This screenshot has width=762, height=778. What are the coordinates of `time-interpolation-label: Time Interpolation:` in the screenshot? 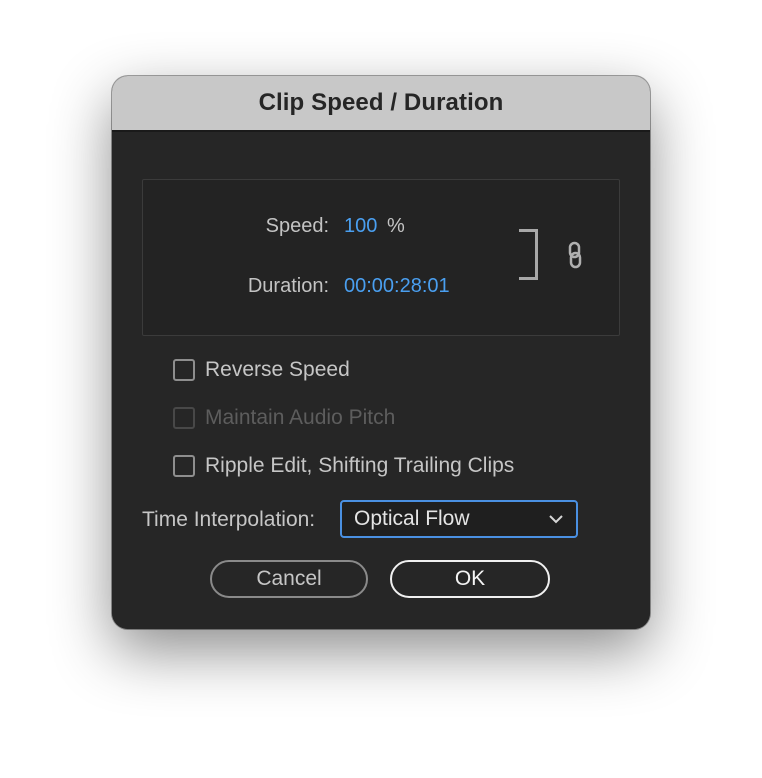 It's located at (229, 519).